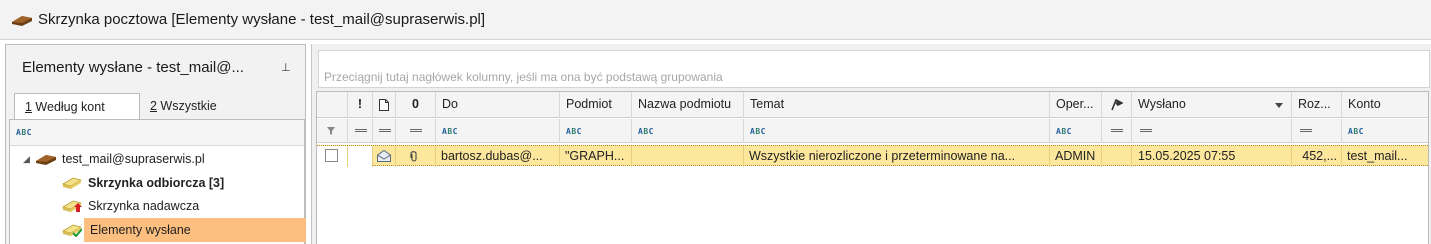 The image size is (1431, 244). Describe the element at coordinates (360, 156) in the screenshot. I see `row-priority-cell` at that location.